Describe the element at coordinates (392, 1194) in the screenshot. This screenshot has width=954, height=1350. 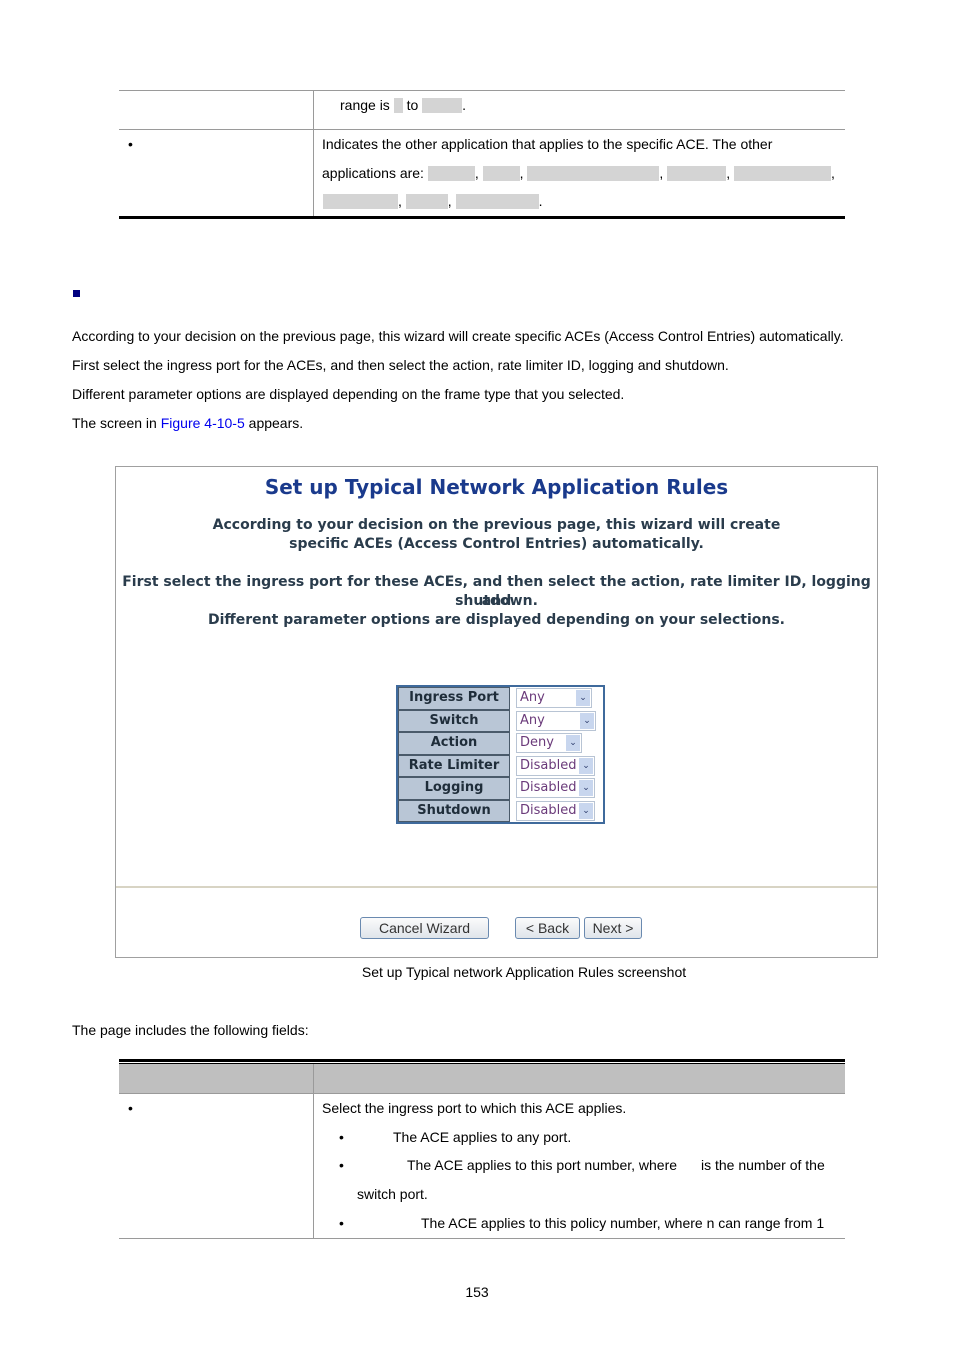
I see `option-port-description-cont: switch port.` at that location.